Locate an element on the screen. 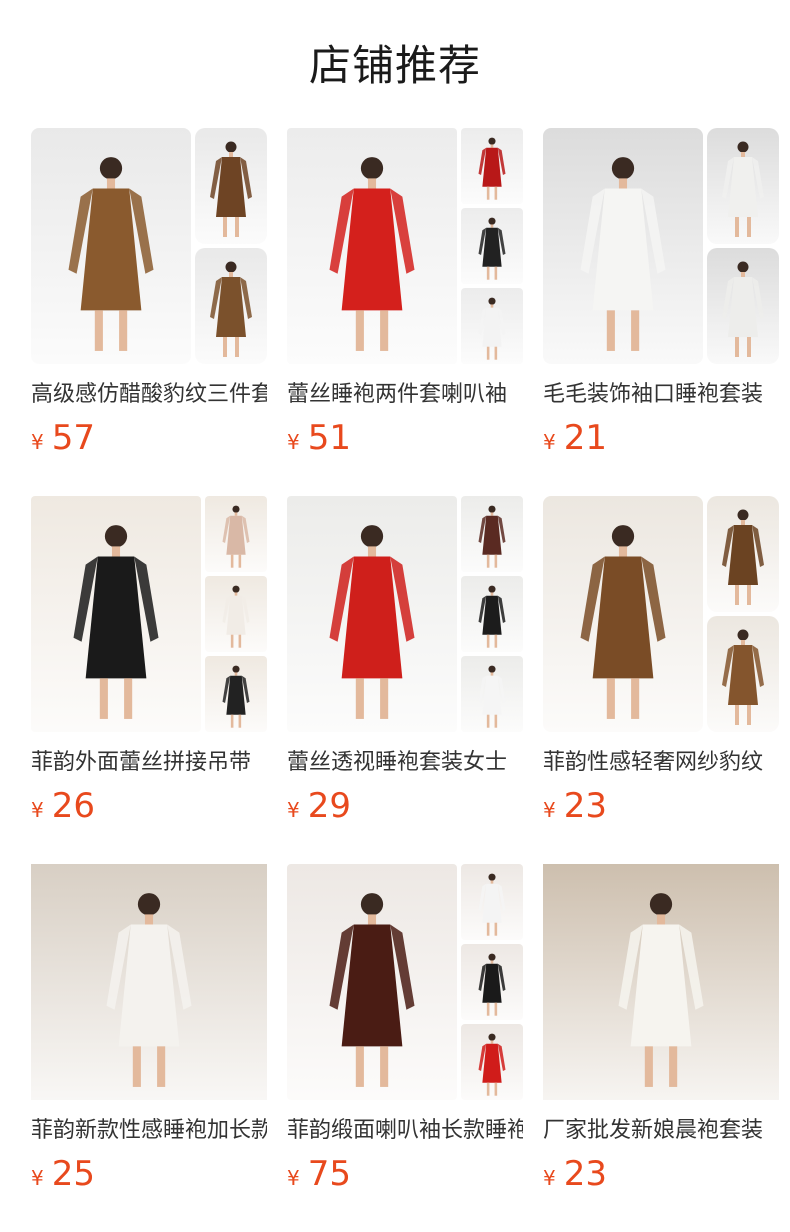 The width and height of the screenshot is (790, 1232). product-card: 毛毛装饰袖口睡袍套装 ¥21 is located at coordinates (661, 298).